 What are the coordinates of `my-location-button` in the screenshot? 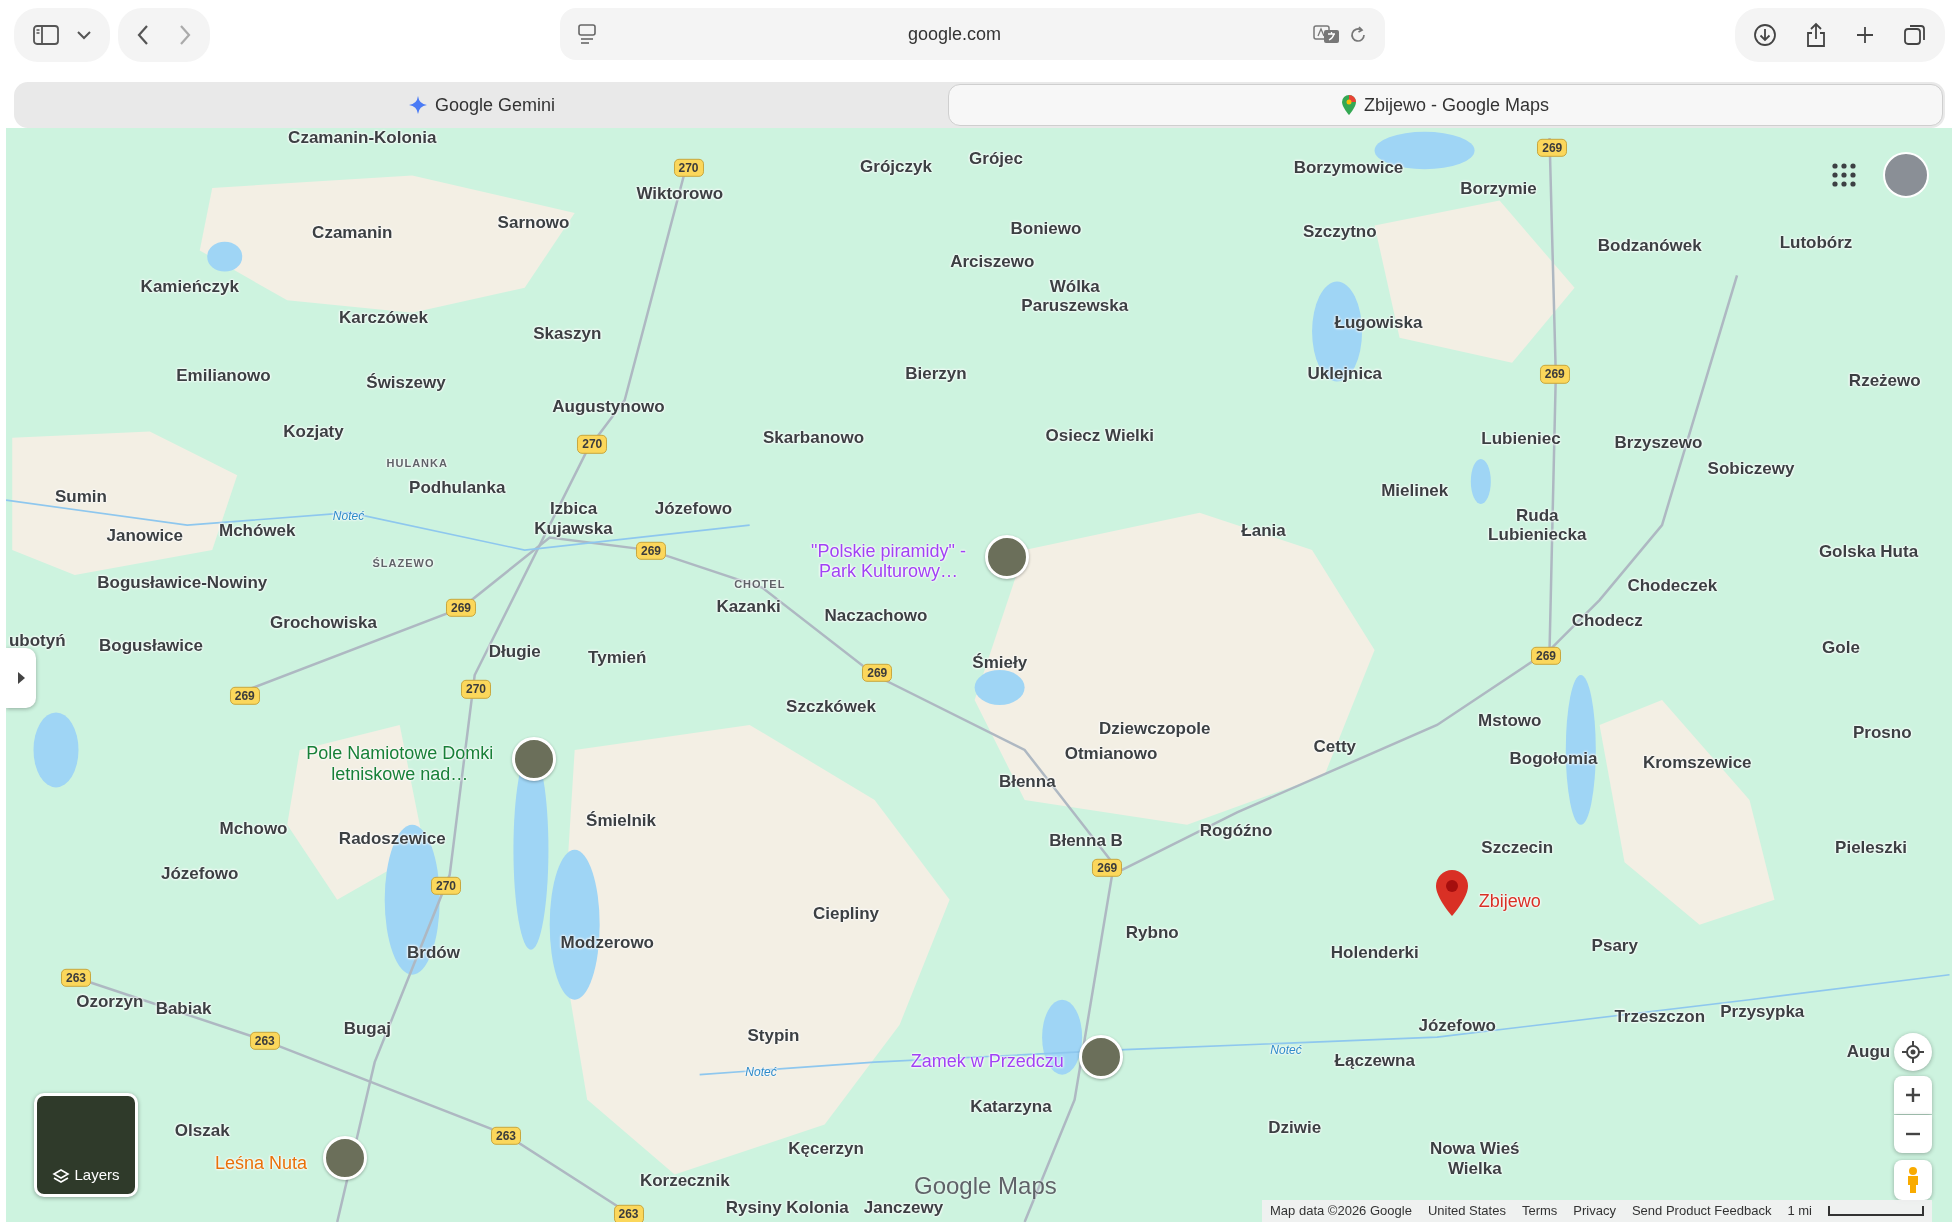 It's located at (1913, 1052).